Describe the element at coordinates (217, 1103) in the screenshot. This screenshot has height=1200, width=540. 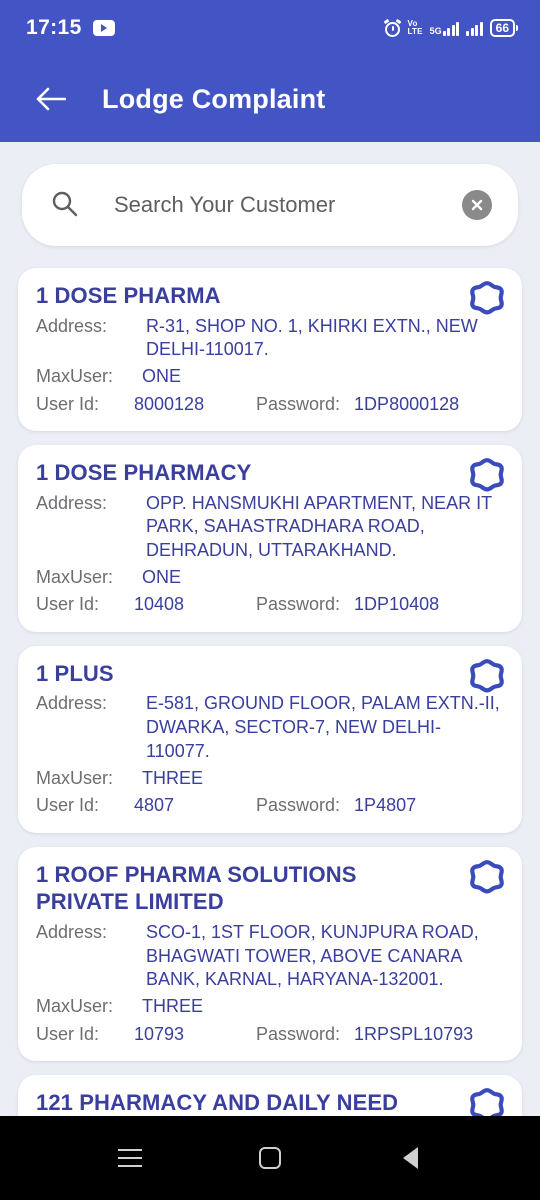
I see `customer-name: 121 PHARMACY AND DAILY NEED` at that location.